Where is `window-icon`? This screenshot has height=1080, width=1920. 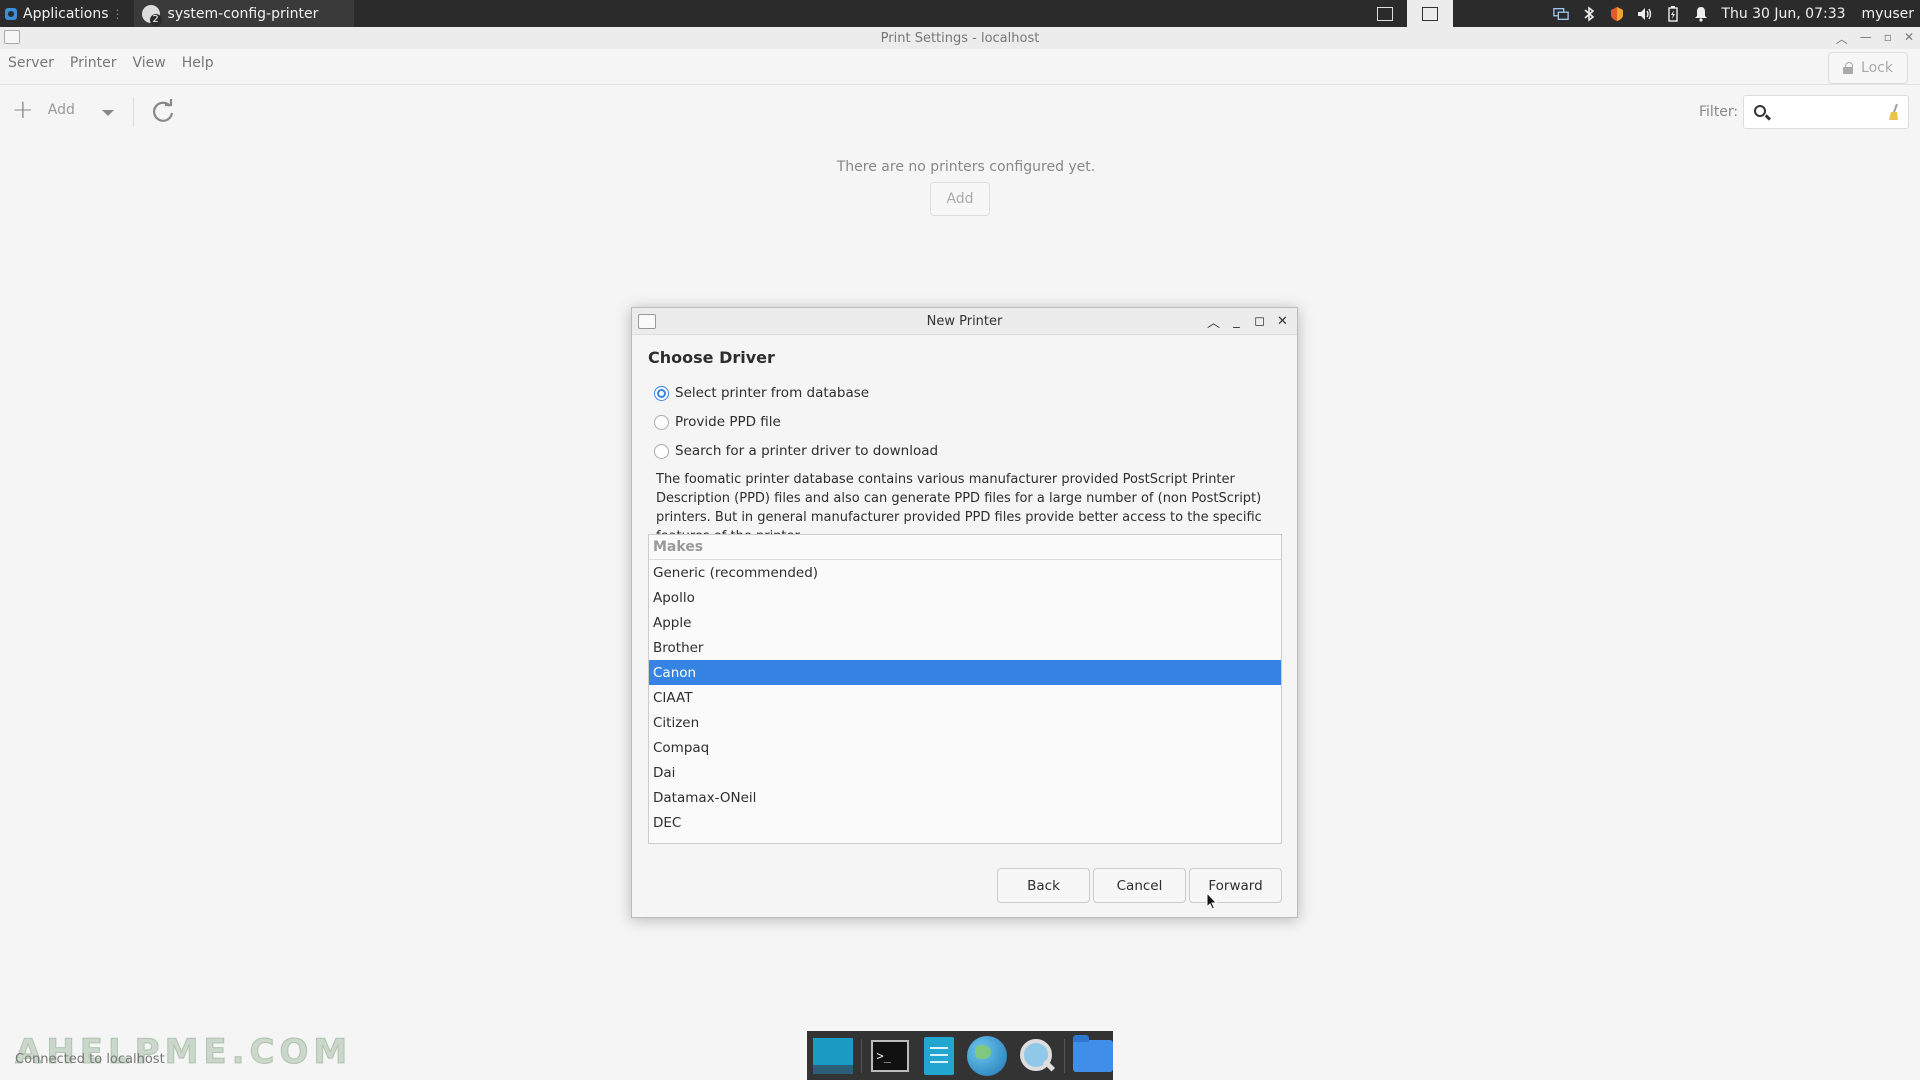
window-icon is located at coordinates (12, 37).